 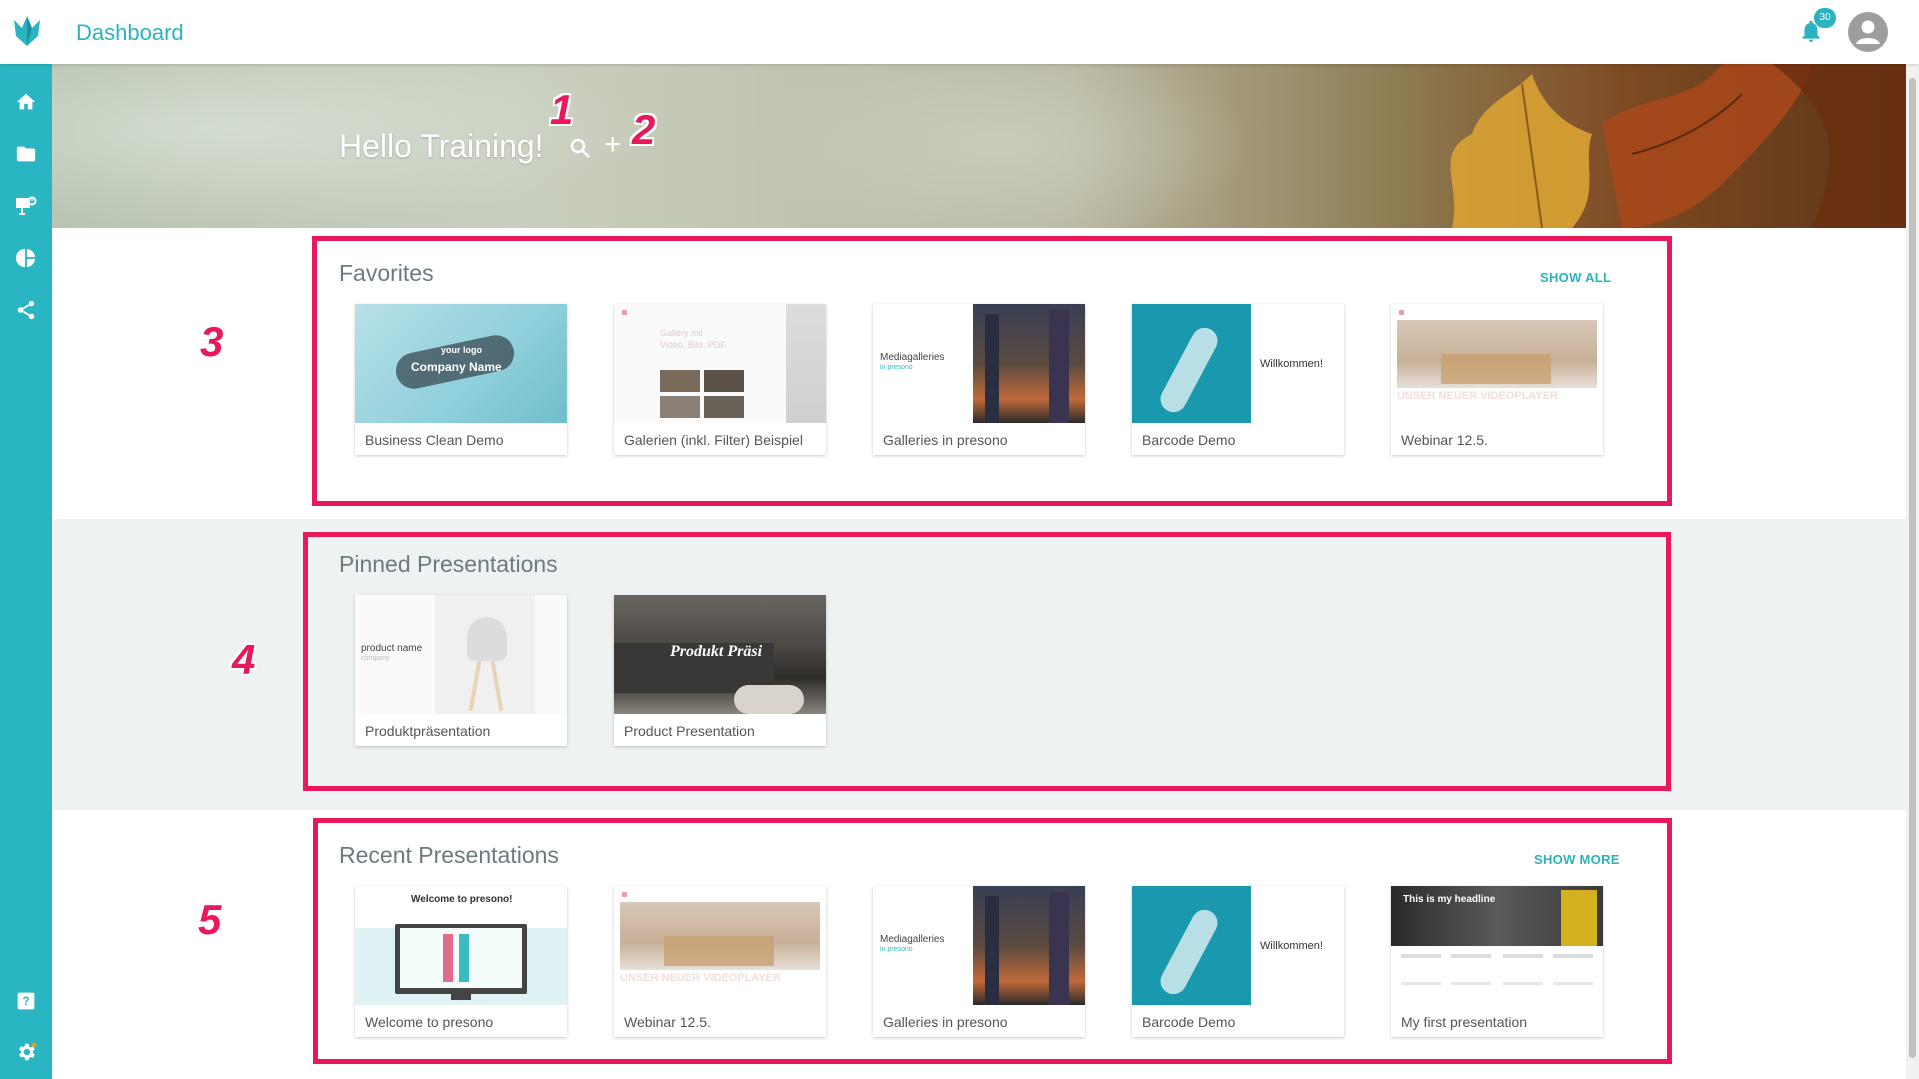 I want to click on gear-icon, so click(x=28, y=1051).